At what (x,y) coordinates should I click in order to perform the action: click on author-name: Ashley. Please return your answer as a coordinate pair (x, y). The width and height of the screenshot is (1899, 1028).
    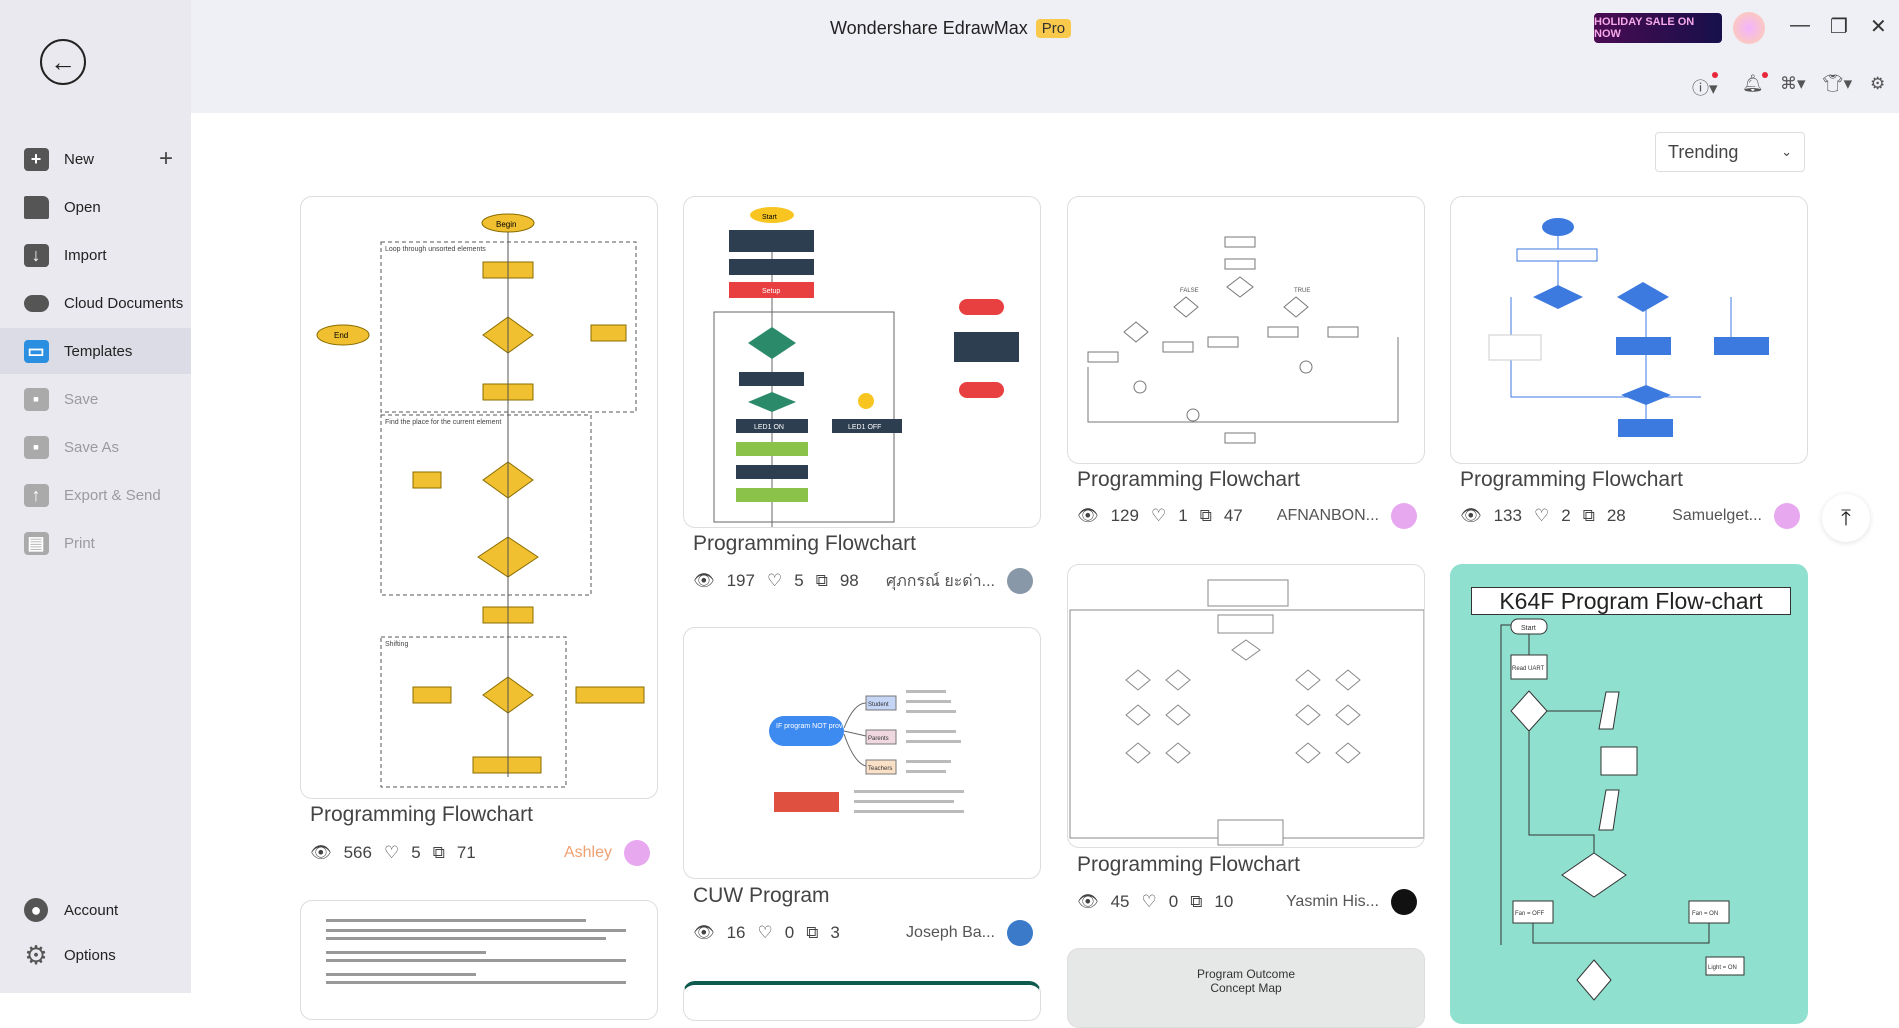
    Looking at the image, I should click on (588, 853).